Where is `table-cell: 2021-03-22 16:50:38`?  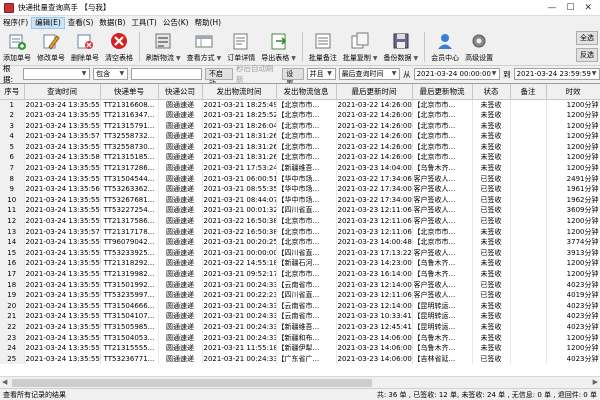 table-cell: 2021-03-22 16:50:38 is located at coordinates (239, 221).